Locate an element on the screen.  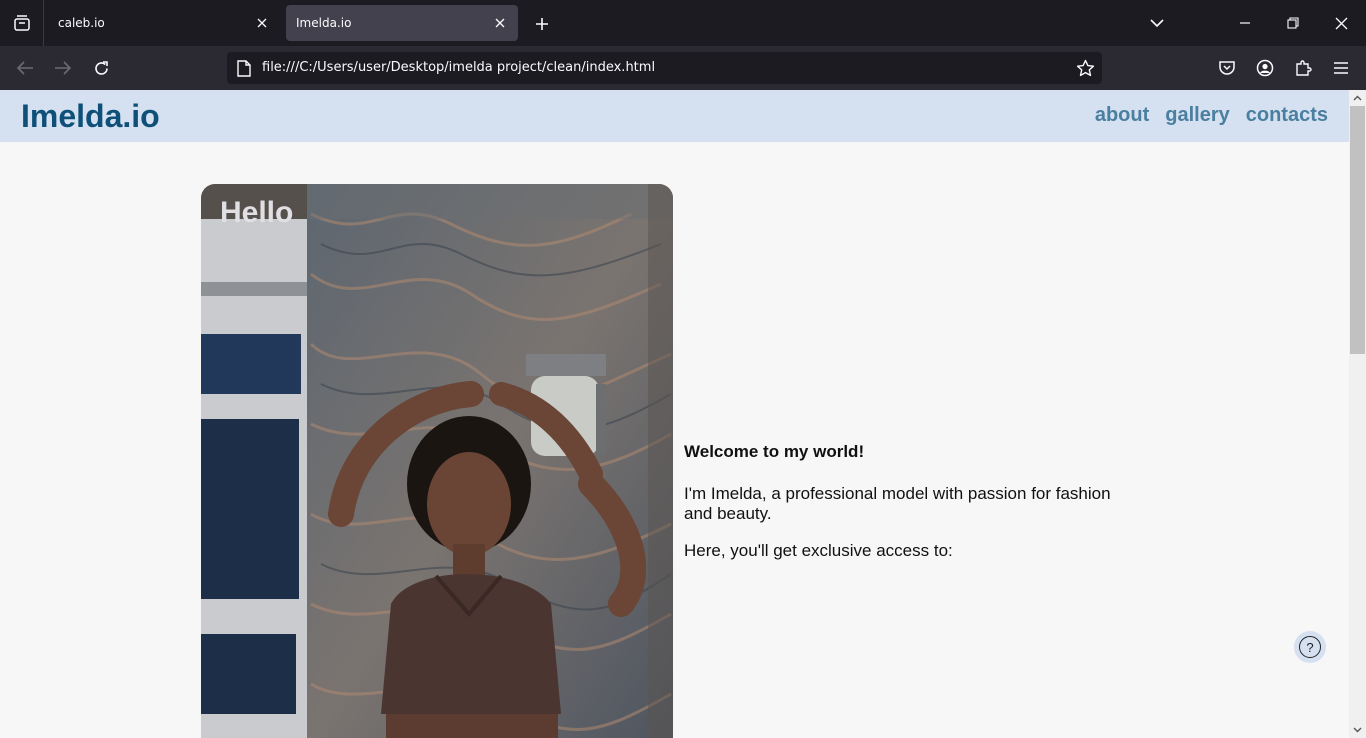
scrollbar-thumb is located at coordinates (1357, 230).